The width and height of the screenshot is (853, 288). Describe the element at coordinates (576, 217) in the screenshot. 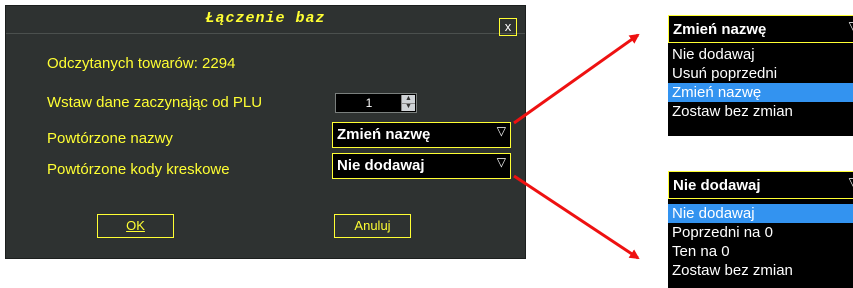

I see `arrow-to-barcodes-dropdown` at that location.